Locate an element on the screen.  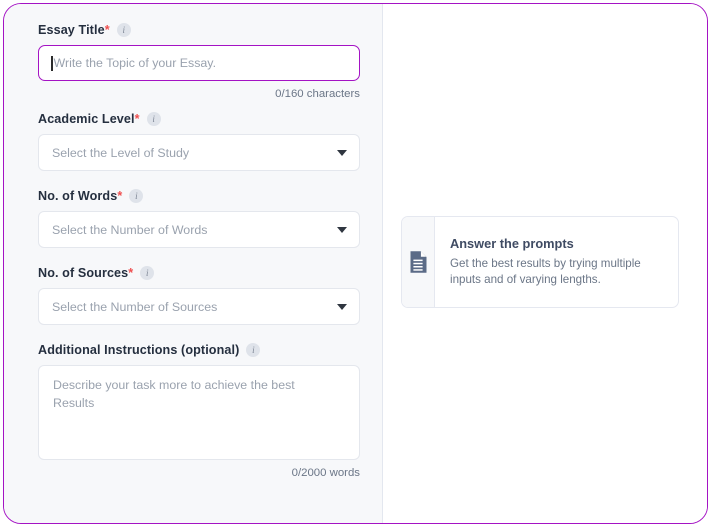
essay-title-counter: 0/160 characters is located at coordinates (317, 94).